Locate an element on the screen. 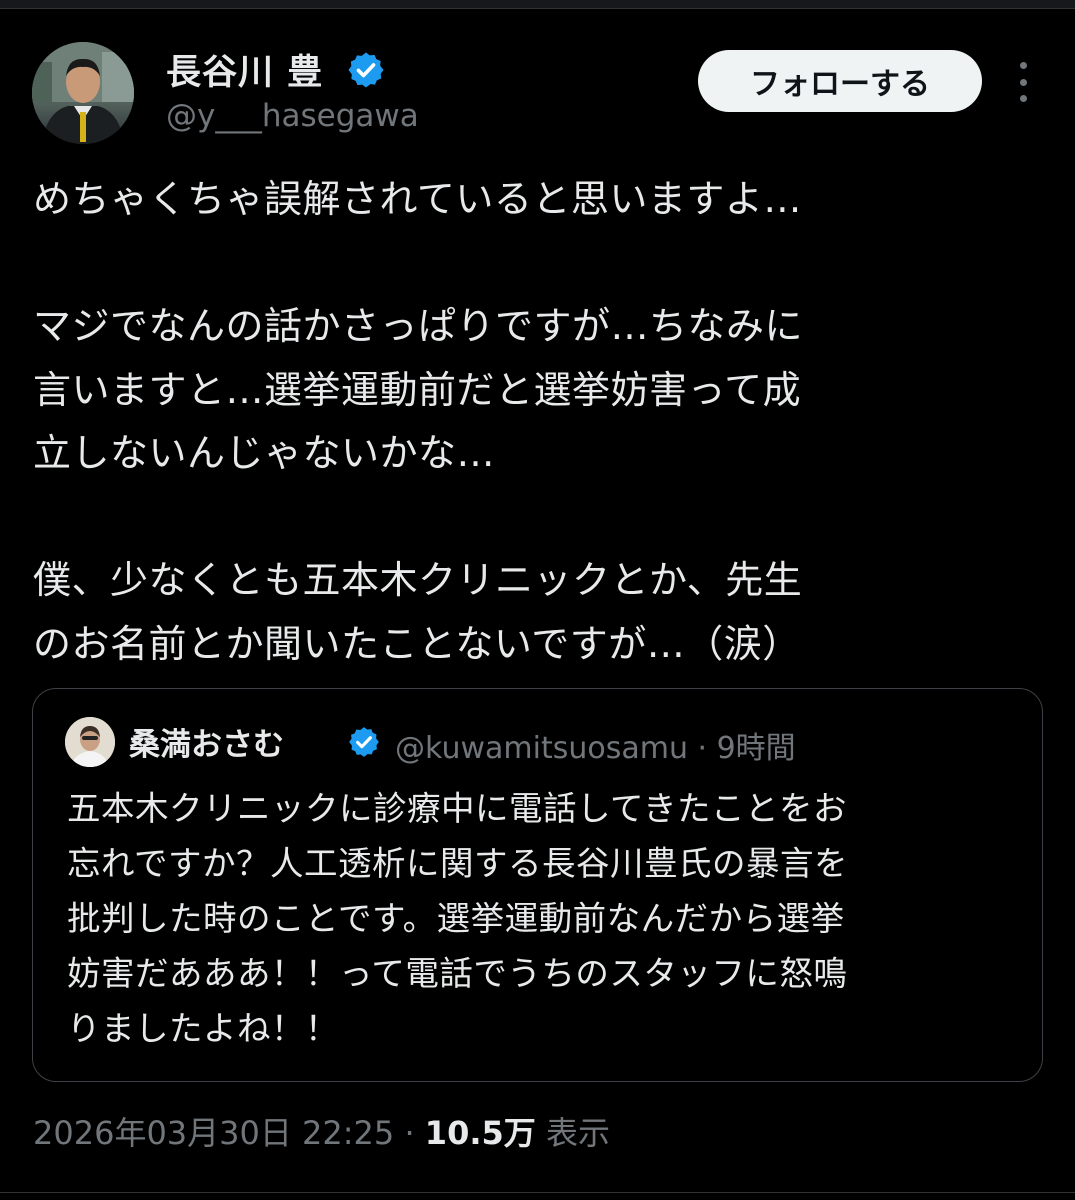 The width and height of the screenshot is (1075, 1200). views-count: 10.5万 is located at coordinates (480, 1133).